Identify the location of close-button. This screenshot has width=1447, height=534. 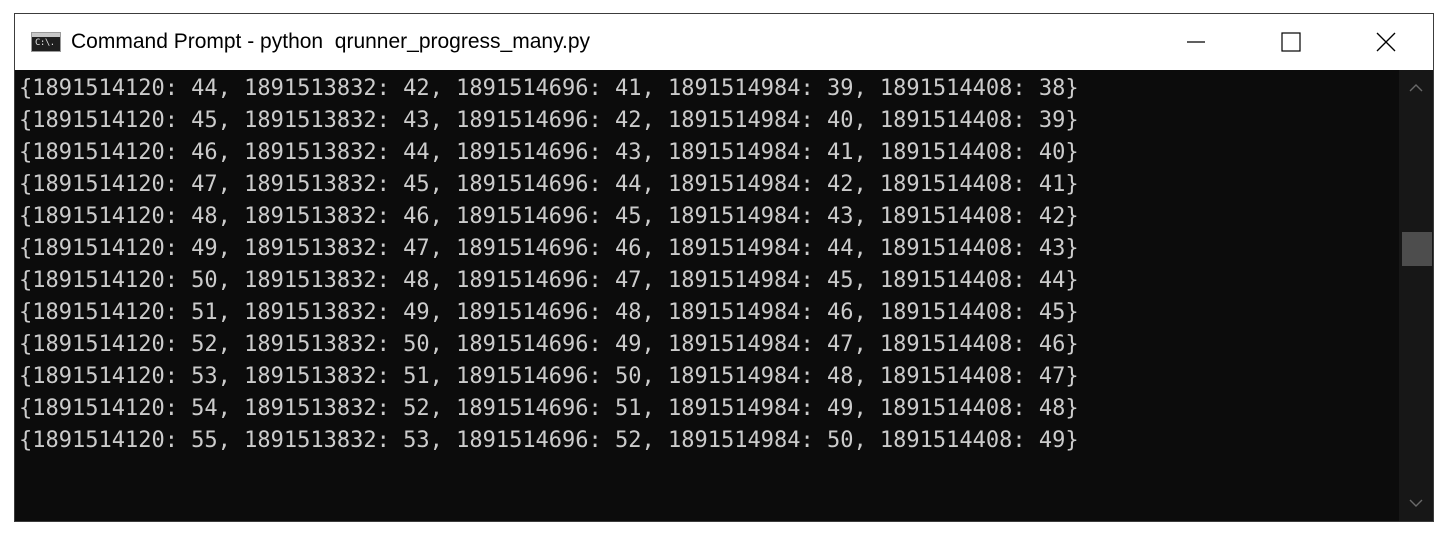
(1385, 42).